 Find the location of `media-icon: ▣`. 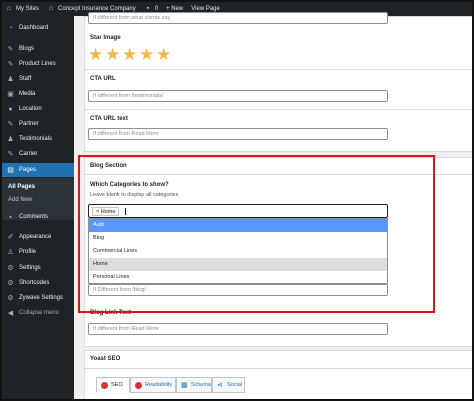

media-icon: ▣ is located at coordinates (10, 94).